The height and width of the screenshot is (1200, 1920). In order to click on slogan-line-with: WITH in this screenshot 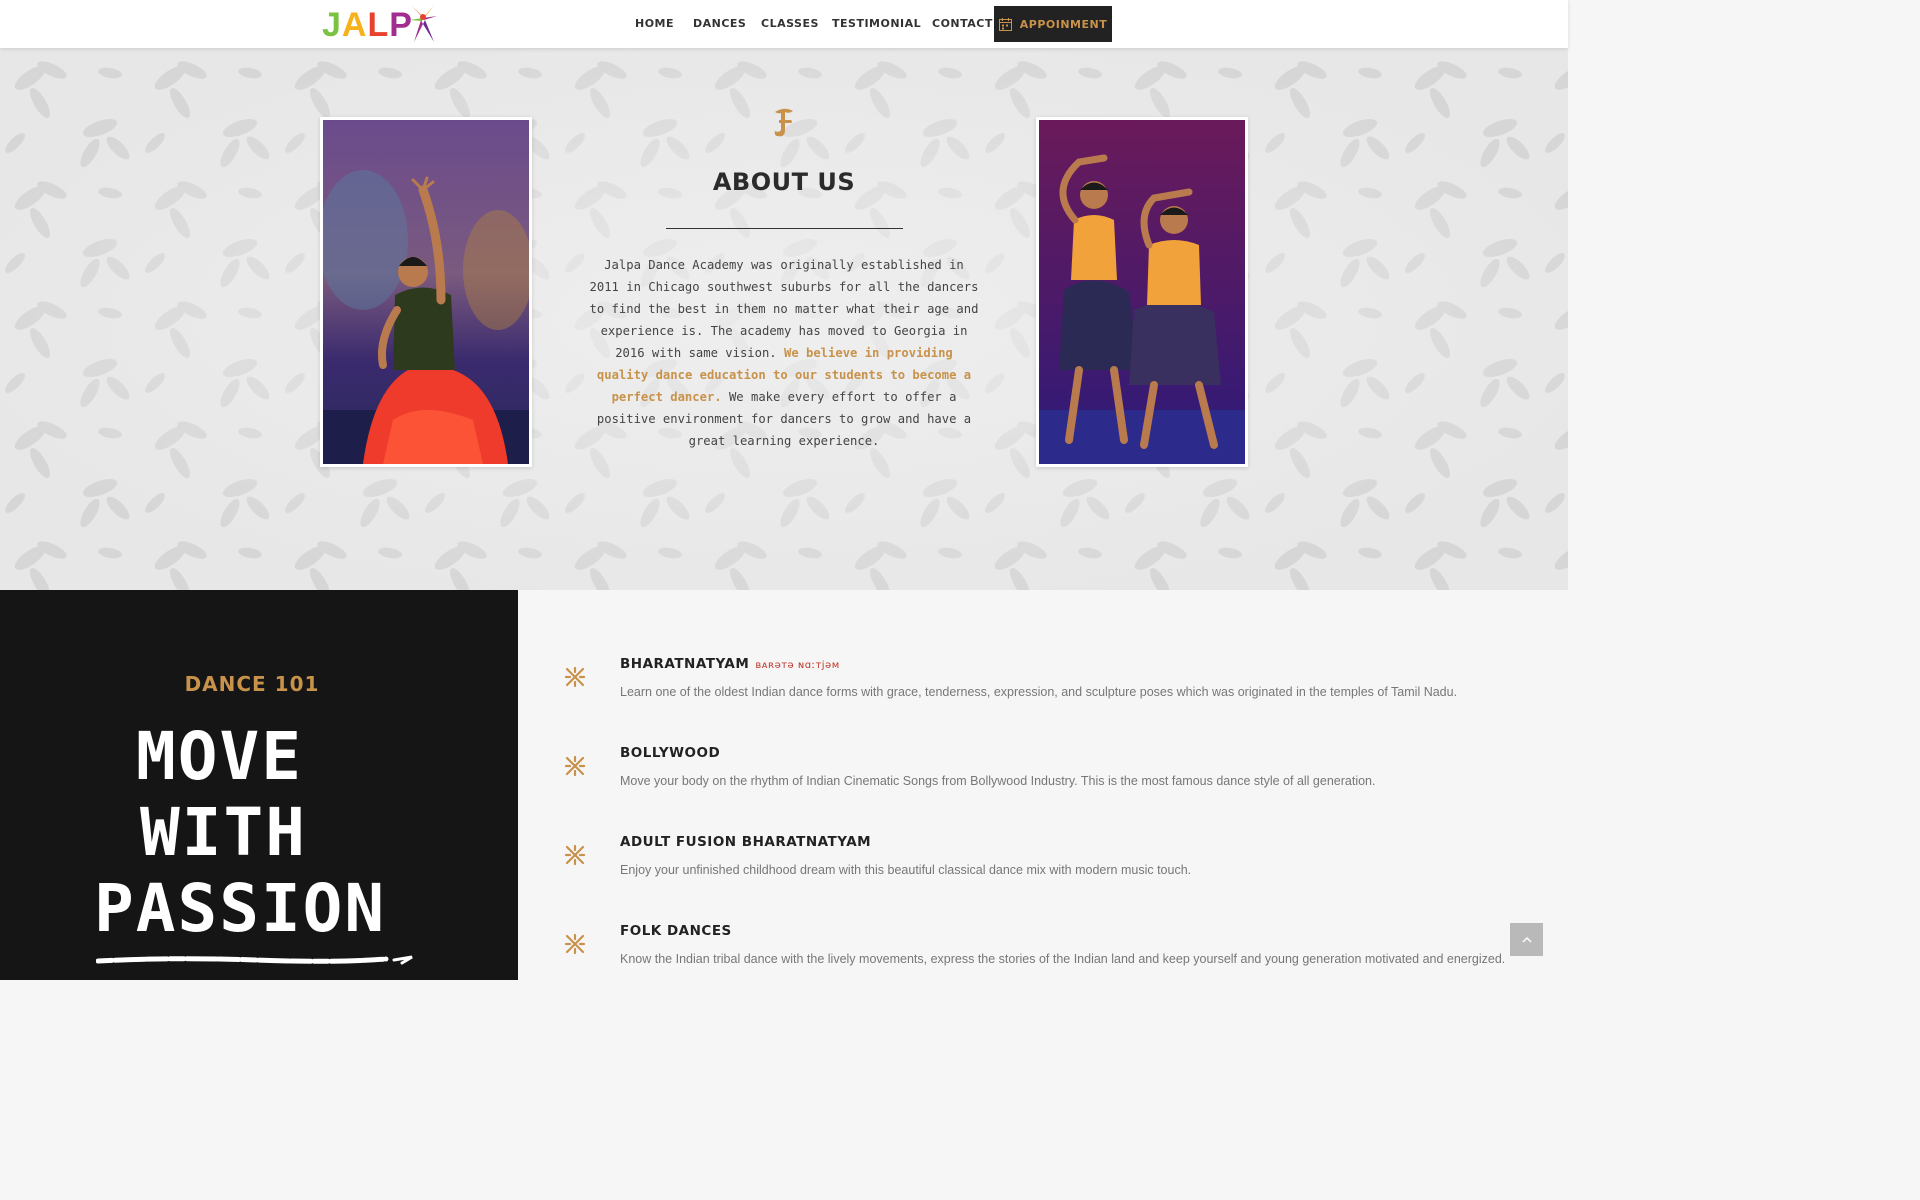, I will do `click(223, 832)`.